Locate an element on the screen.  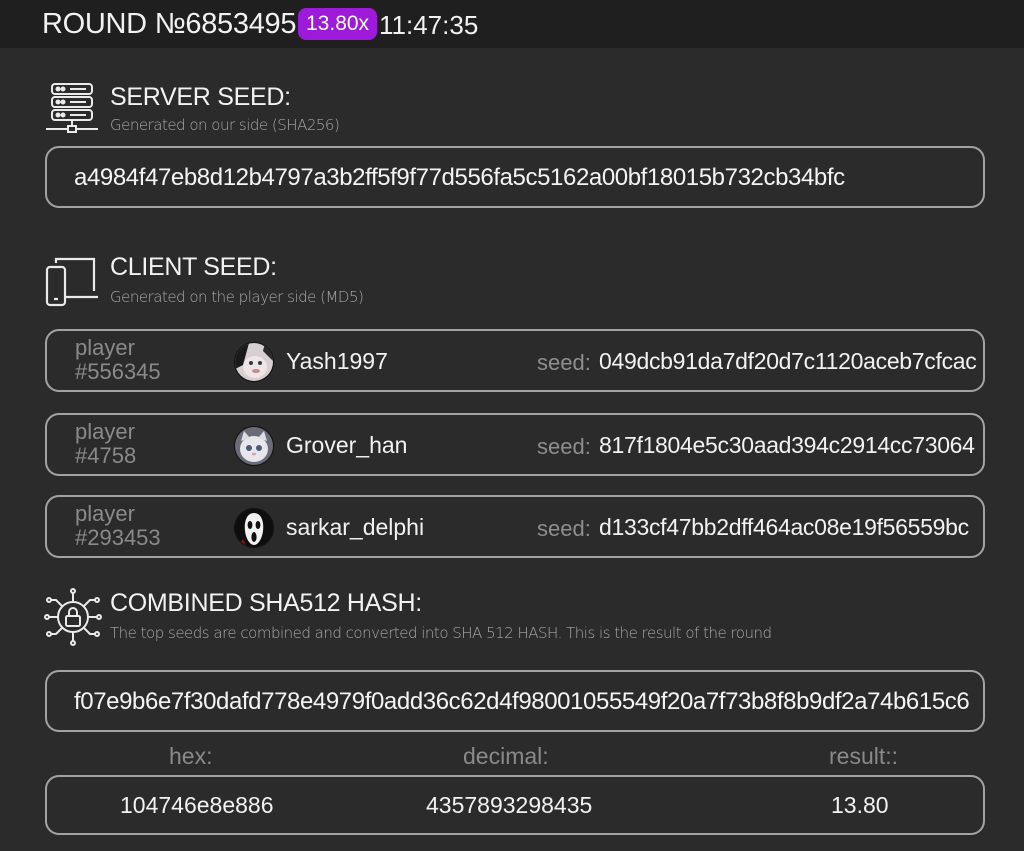
player-label: player #556345 is located at coordinates (118, 360).